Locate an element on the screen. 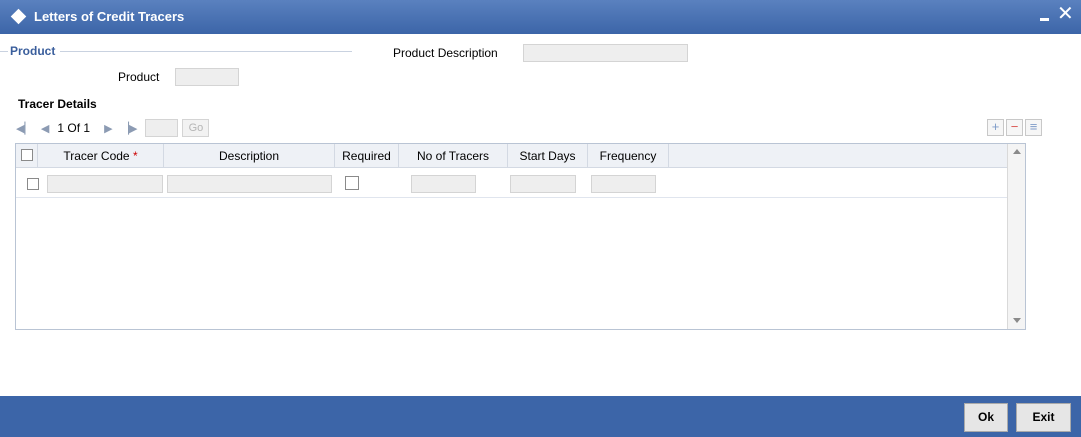 The width and height of the screenshot is (1081, 437). description-input is located at coordinates (249, 184).